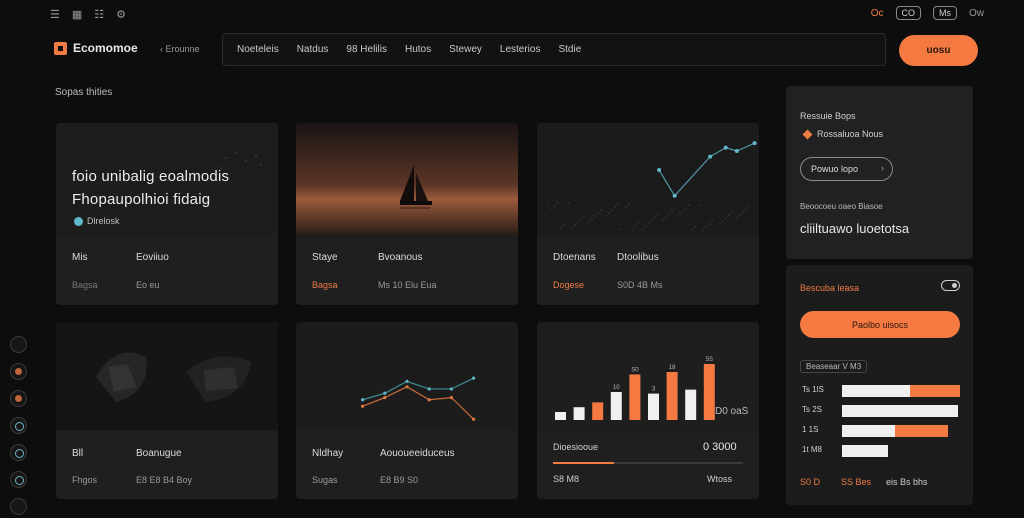 This screenshot has height=518, width=1024. What do you see at coordinates (907, 482) in the screenshot?
I see `footer-right: eis Bs bhs` at bounding box center [907, 482].